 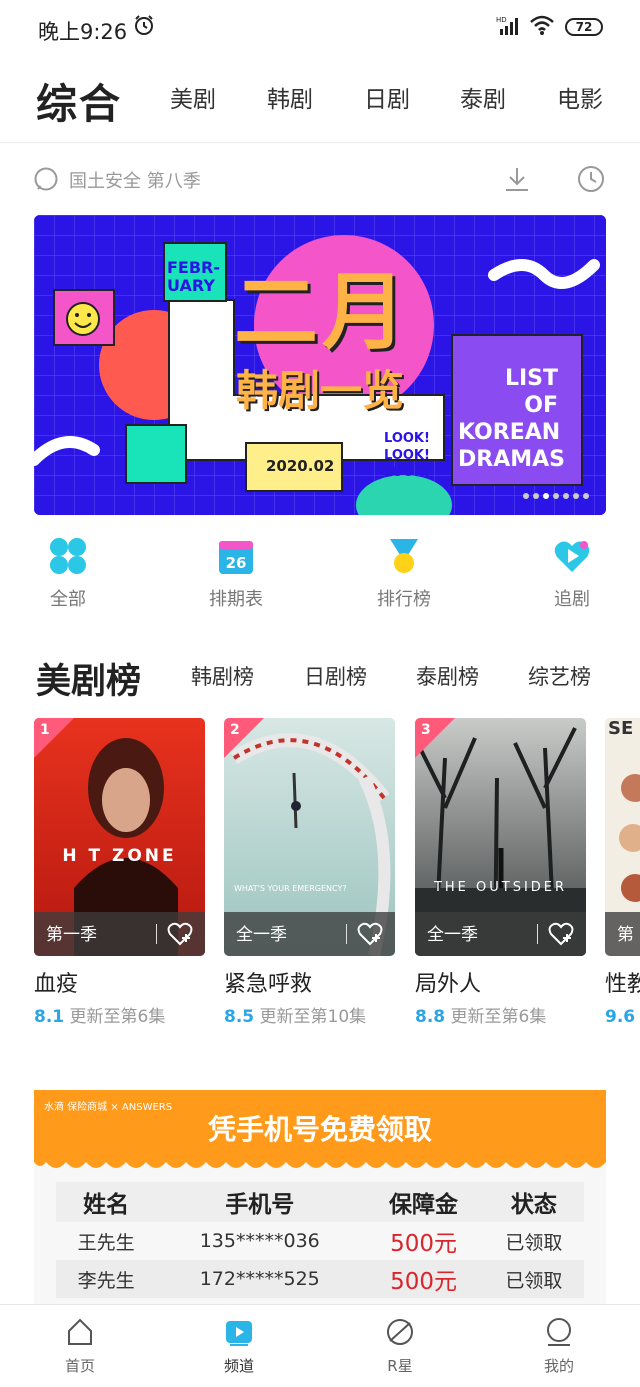 I want to click on search-bar: 国土安全 第八季, so click(x=320, y=179).